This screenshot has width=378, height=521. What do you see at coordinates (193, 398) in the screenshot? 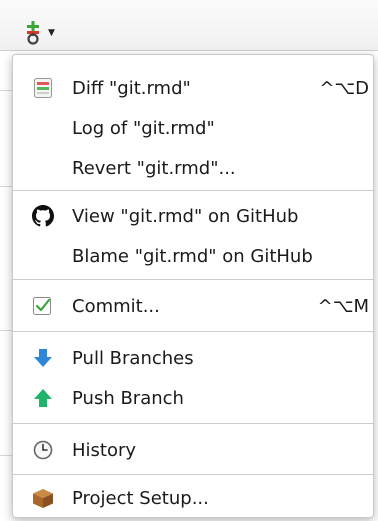
I see `menu-item-push-branch: Push Branch` at bounding box center [193, 398].